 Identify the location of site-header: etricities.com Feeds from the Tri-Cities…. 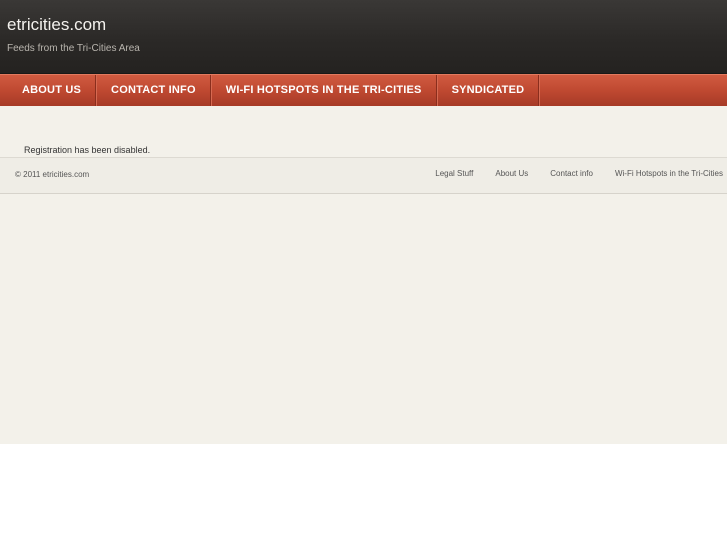
(363, 37).